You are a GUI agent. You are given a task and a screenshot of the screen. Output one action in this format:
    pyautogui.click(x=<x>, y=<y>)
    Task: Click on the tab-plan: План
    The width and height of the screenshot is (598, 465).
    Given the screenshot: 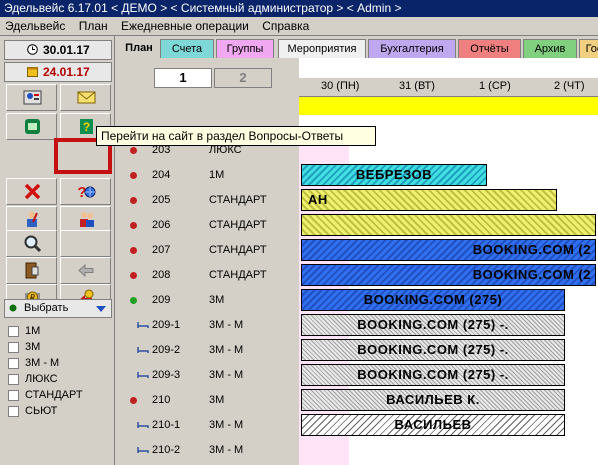 What is the action you would take?
    pyautogui.click(x=139, y=48)
    